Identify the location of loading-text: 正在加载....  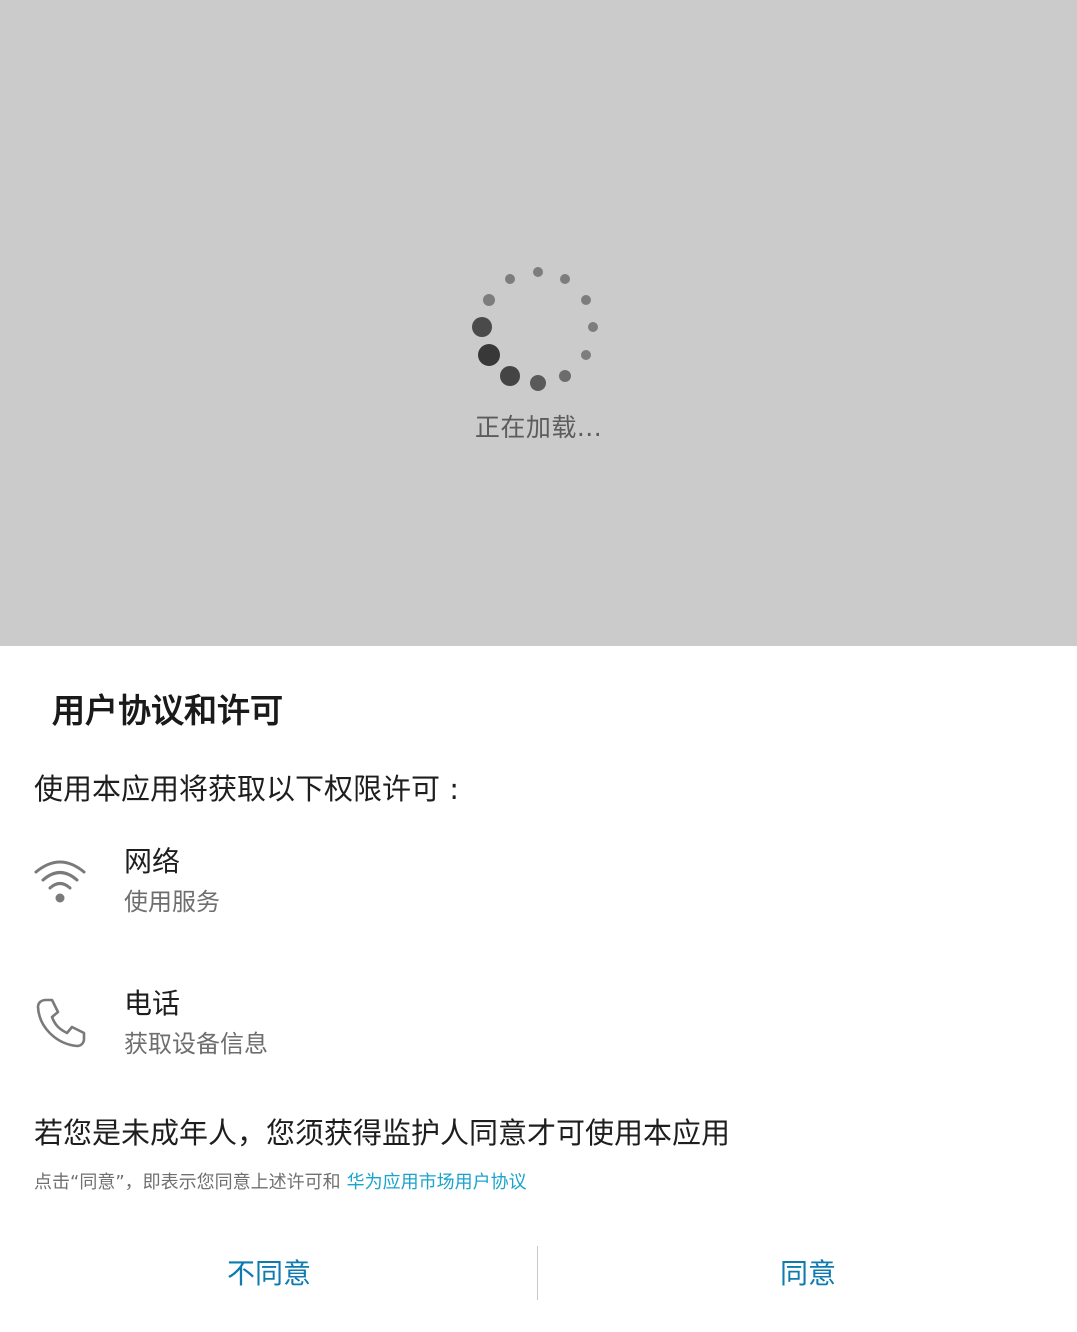
(538, 427).